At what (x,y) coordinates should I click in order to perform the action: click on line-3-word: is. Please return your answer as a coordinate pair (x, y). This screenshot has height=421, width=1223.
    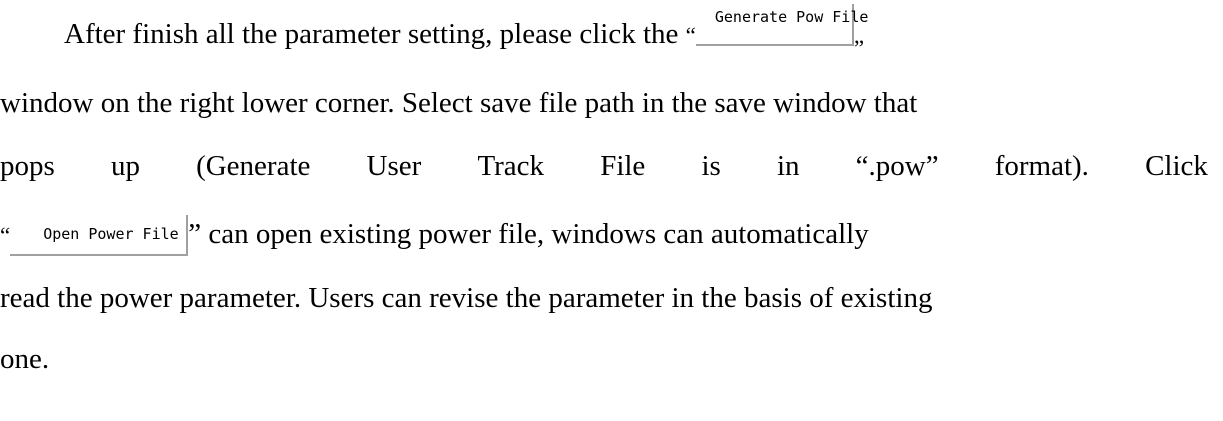
    Looking at the image, I should click on (711, 166).